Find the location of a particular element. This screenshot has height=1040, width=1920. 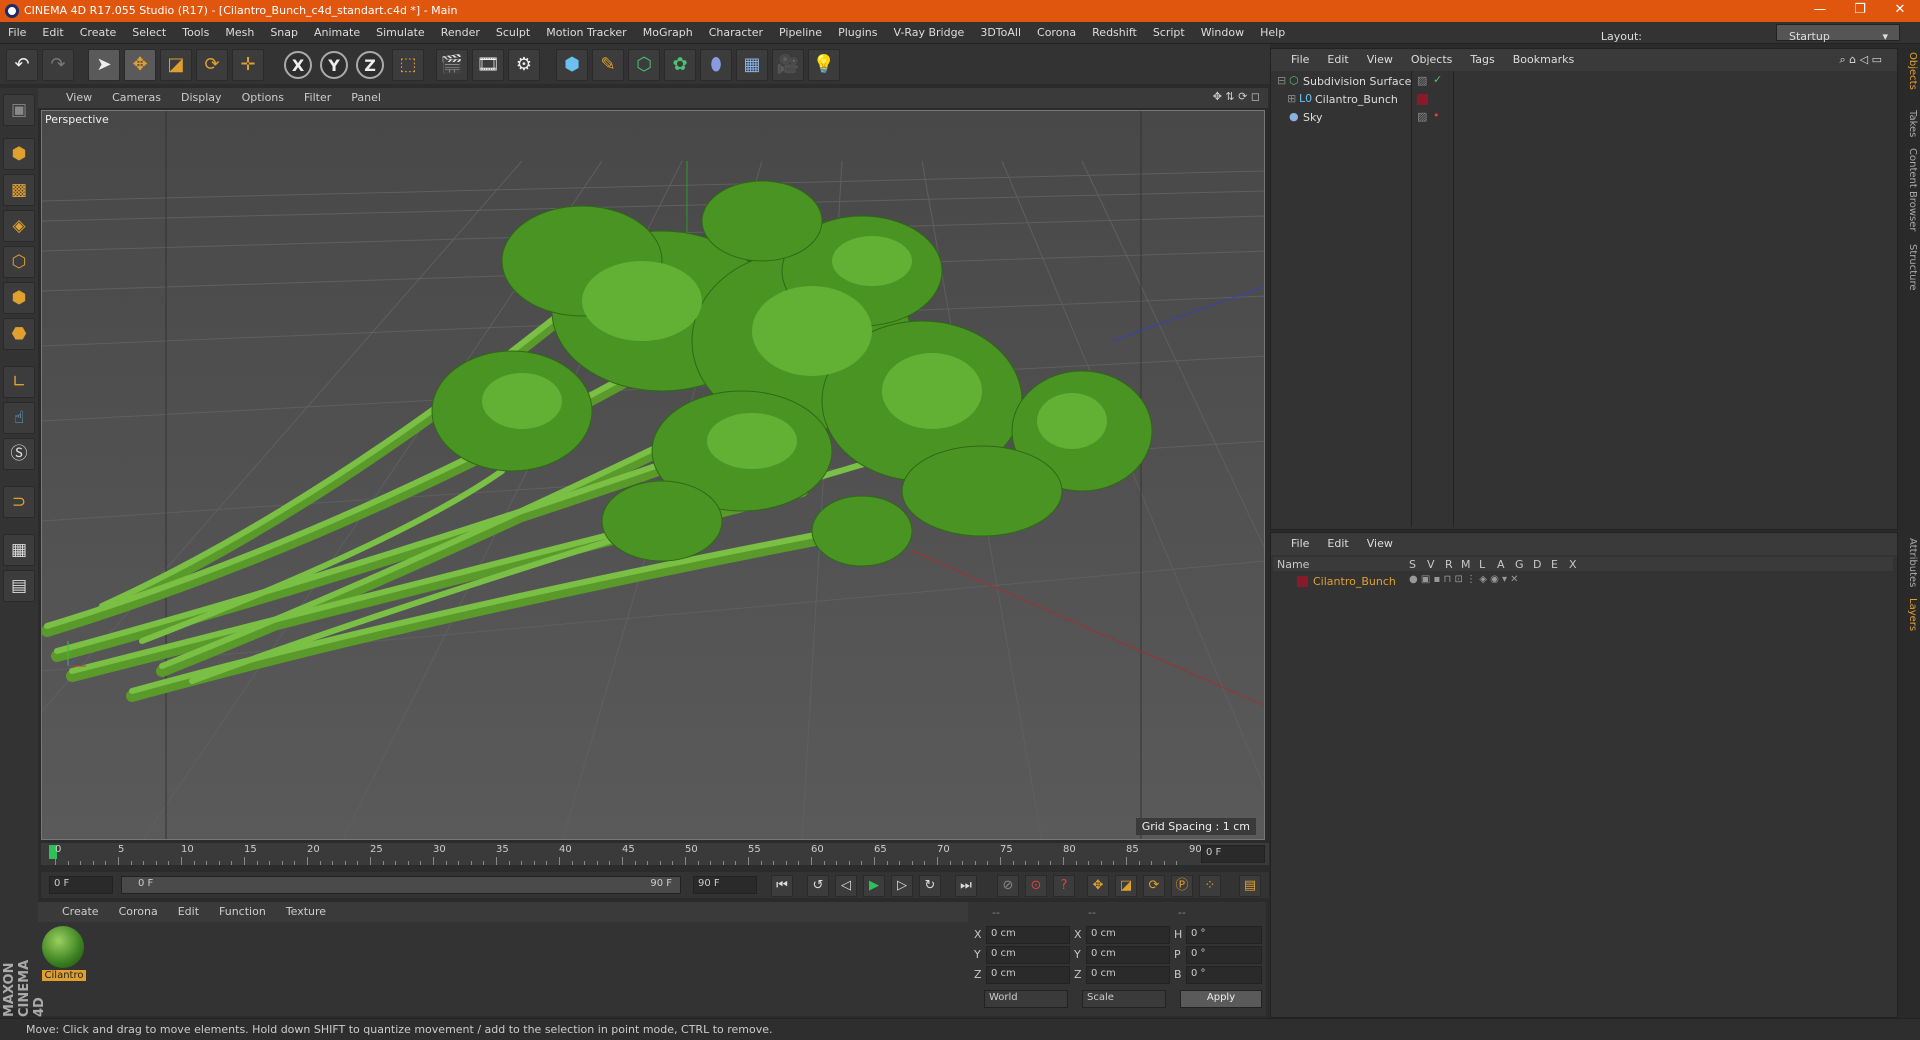

snap-button: Ⓢ is located at coordinates (19, 454).